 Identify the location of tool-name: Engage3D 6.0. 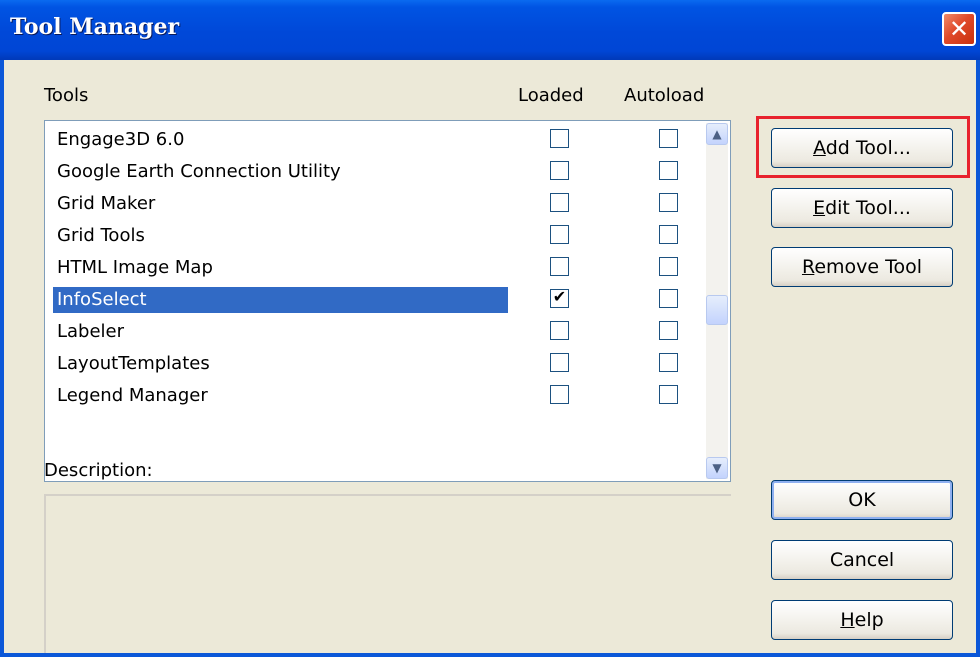
(121, 139).